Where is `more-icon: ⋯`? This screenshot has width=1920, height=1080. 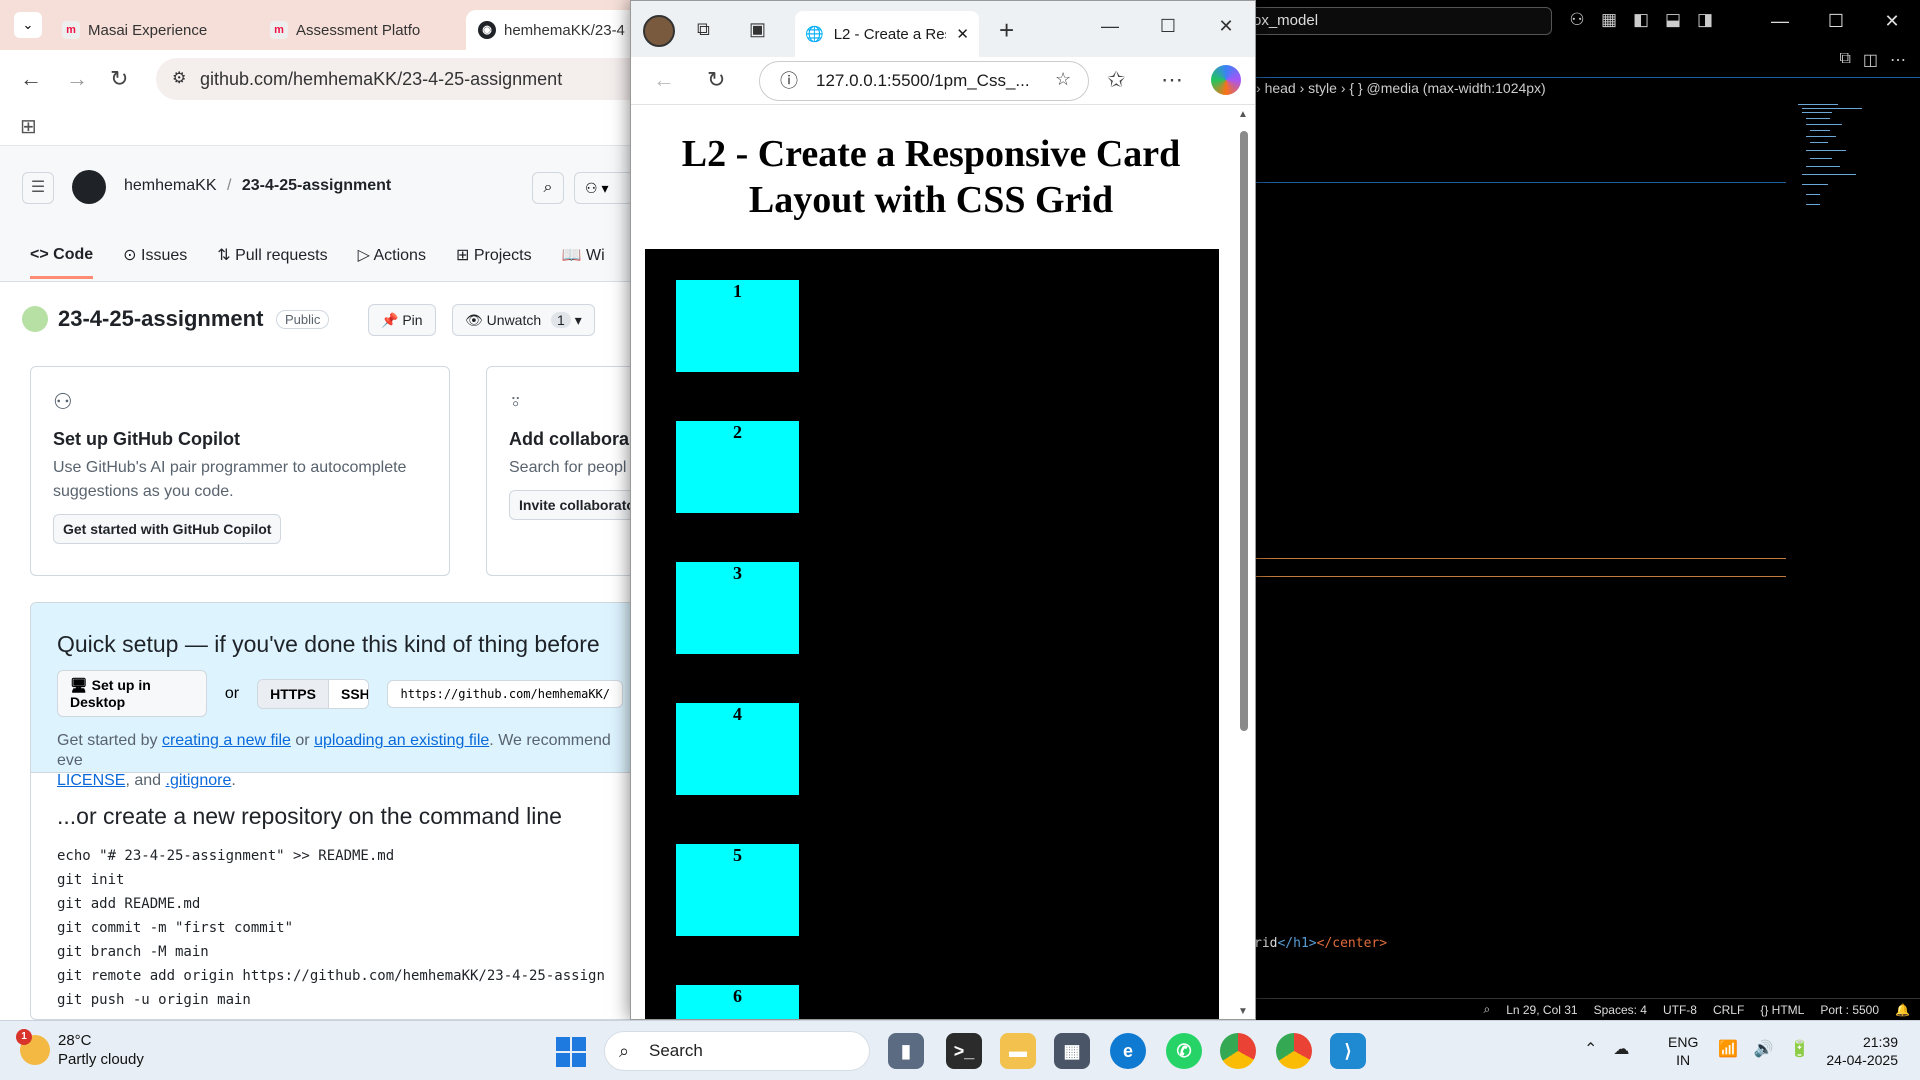 more-icon: ⋯ is located at coordinates (1172, 80).